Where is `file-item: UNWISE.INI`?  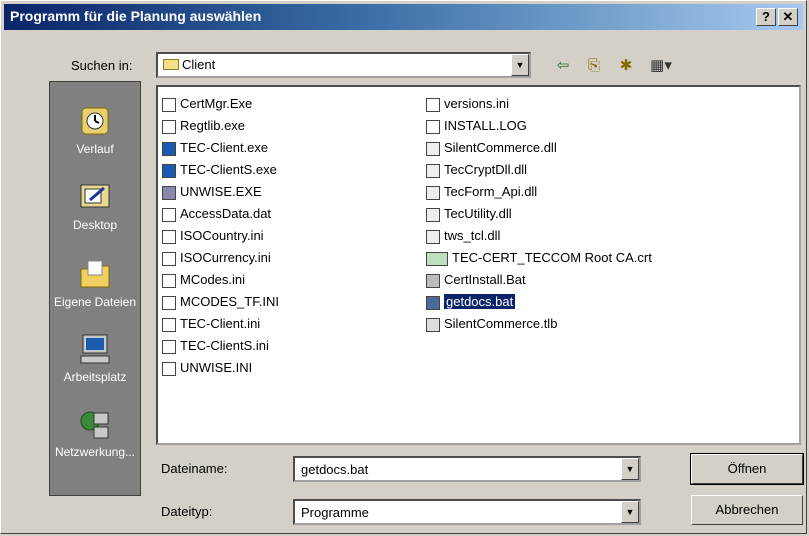
file-item: UNWISE.INI is located at coordinates (207, 368).